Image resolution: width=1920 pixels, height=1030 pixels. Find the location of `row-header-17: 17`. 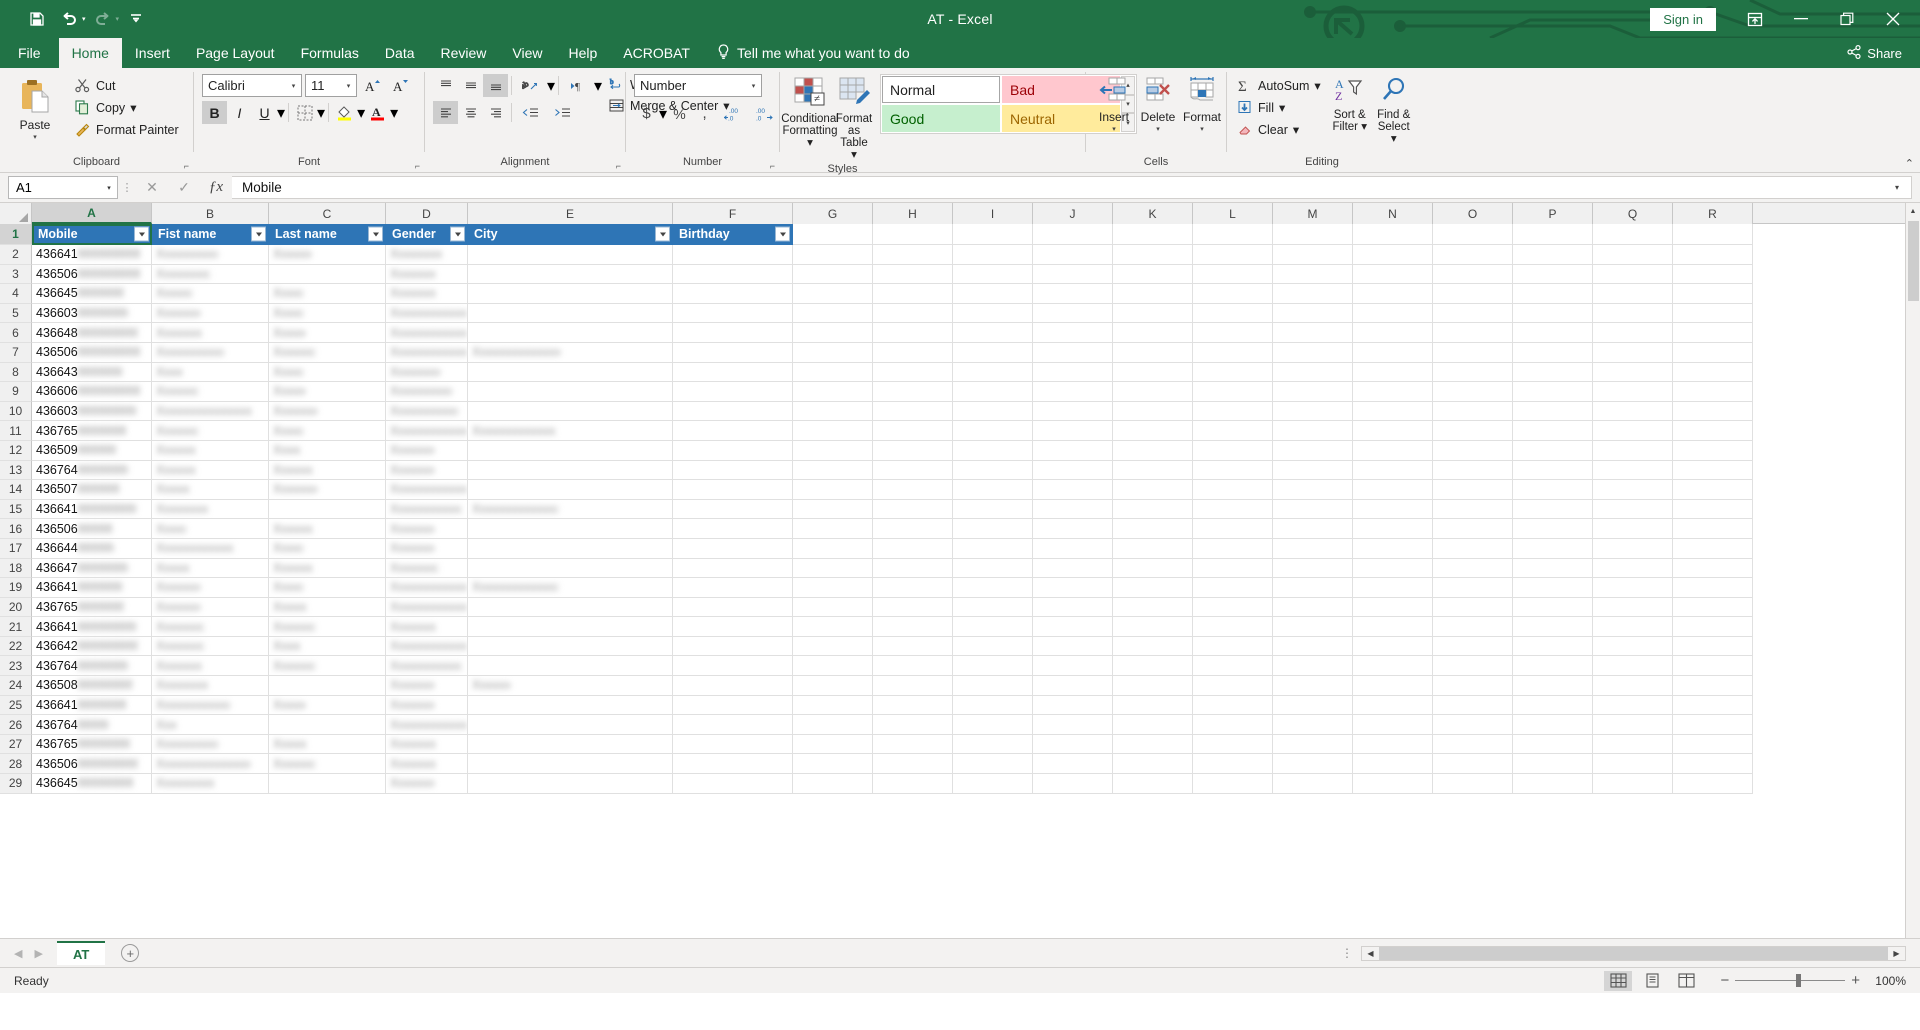

row-header-17: 17 is located at coordinates (16, 548).